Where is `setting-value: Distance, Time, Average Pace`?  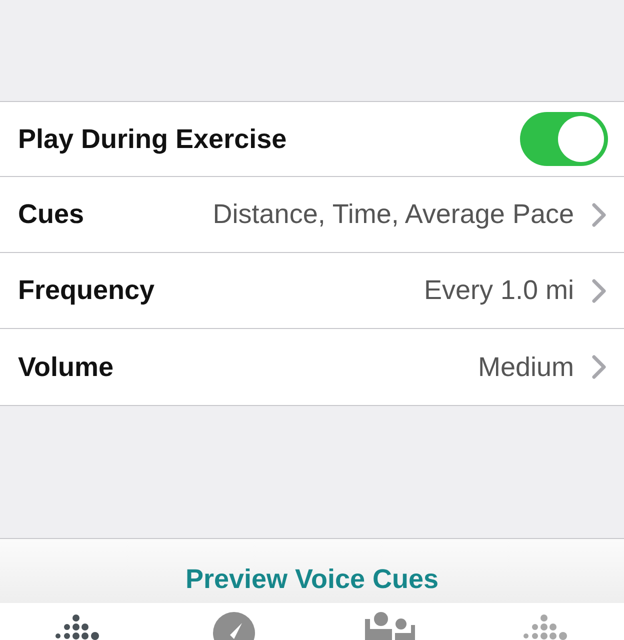
setting-value: Distance, Time, Average Pace is located at coordinates (393, 214).